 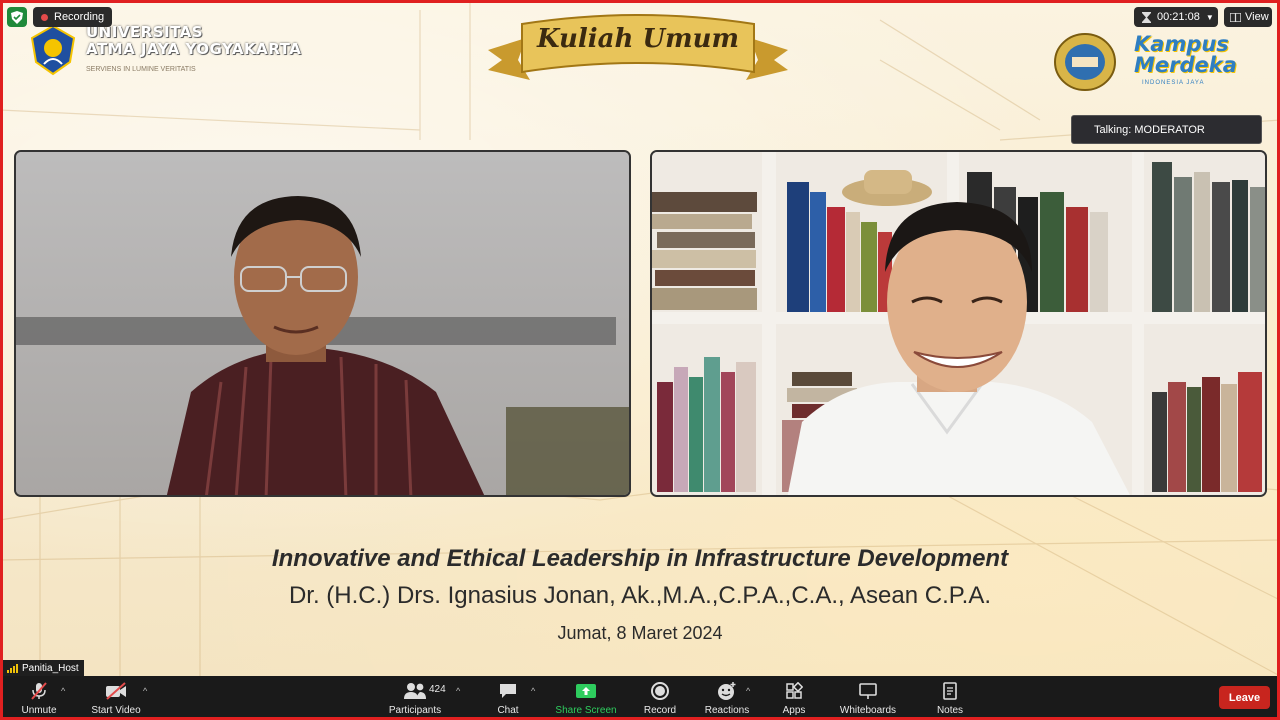 I want to click on participants-chevron-icon: ^, so click(x=458, y=691).